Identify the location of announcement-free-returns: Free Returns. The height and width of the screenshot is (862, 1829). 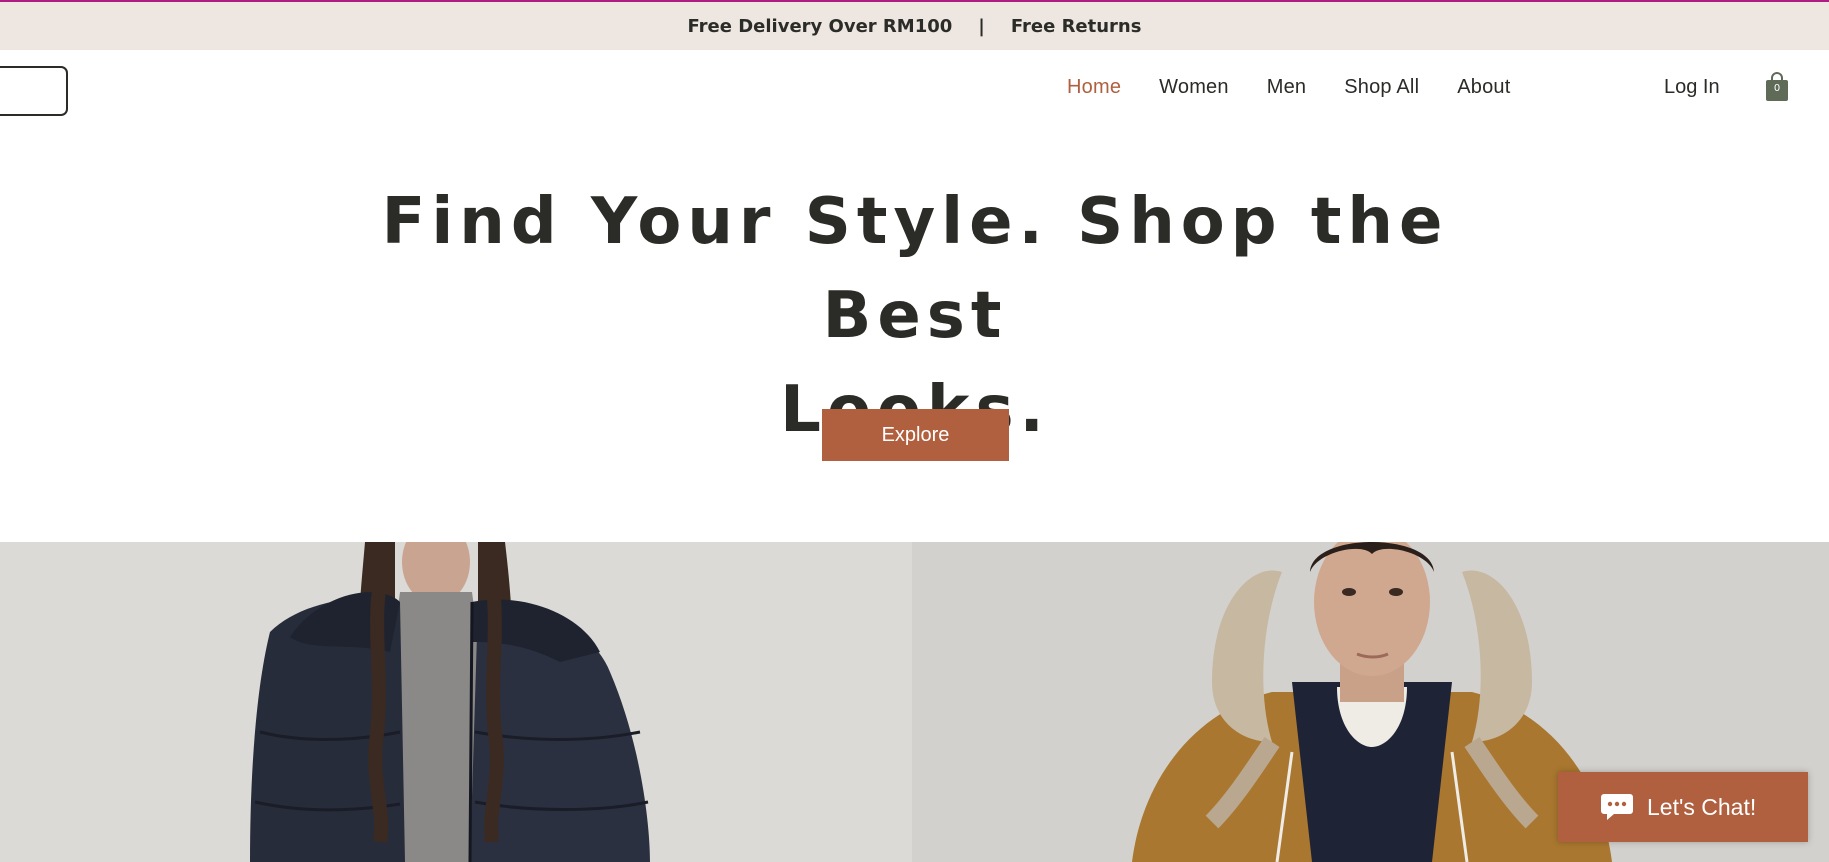
(1076, 26).